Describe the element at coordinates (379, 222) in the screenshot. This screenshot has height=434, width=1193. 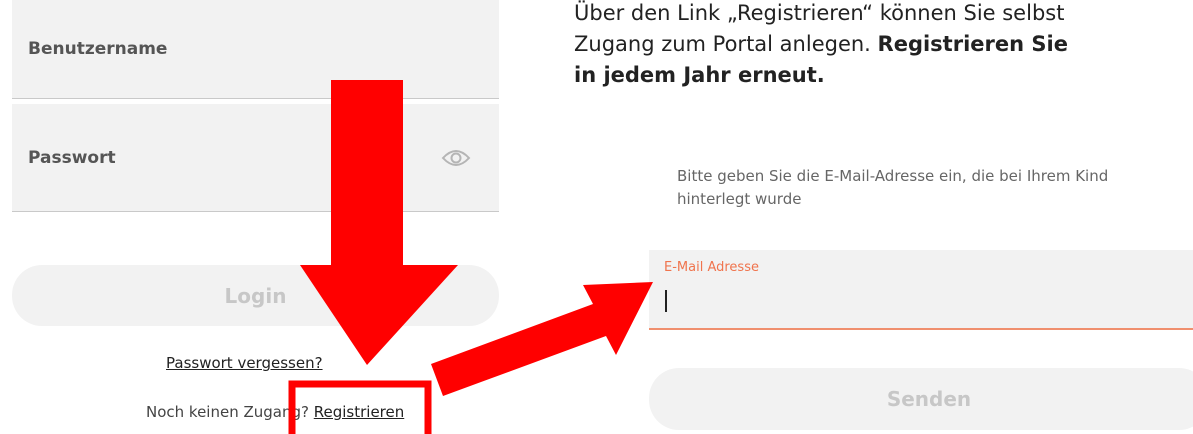
I see `down-arrow-annotation` at that location.